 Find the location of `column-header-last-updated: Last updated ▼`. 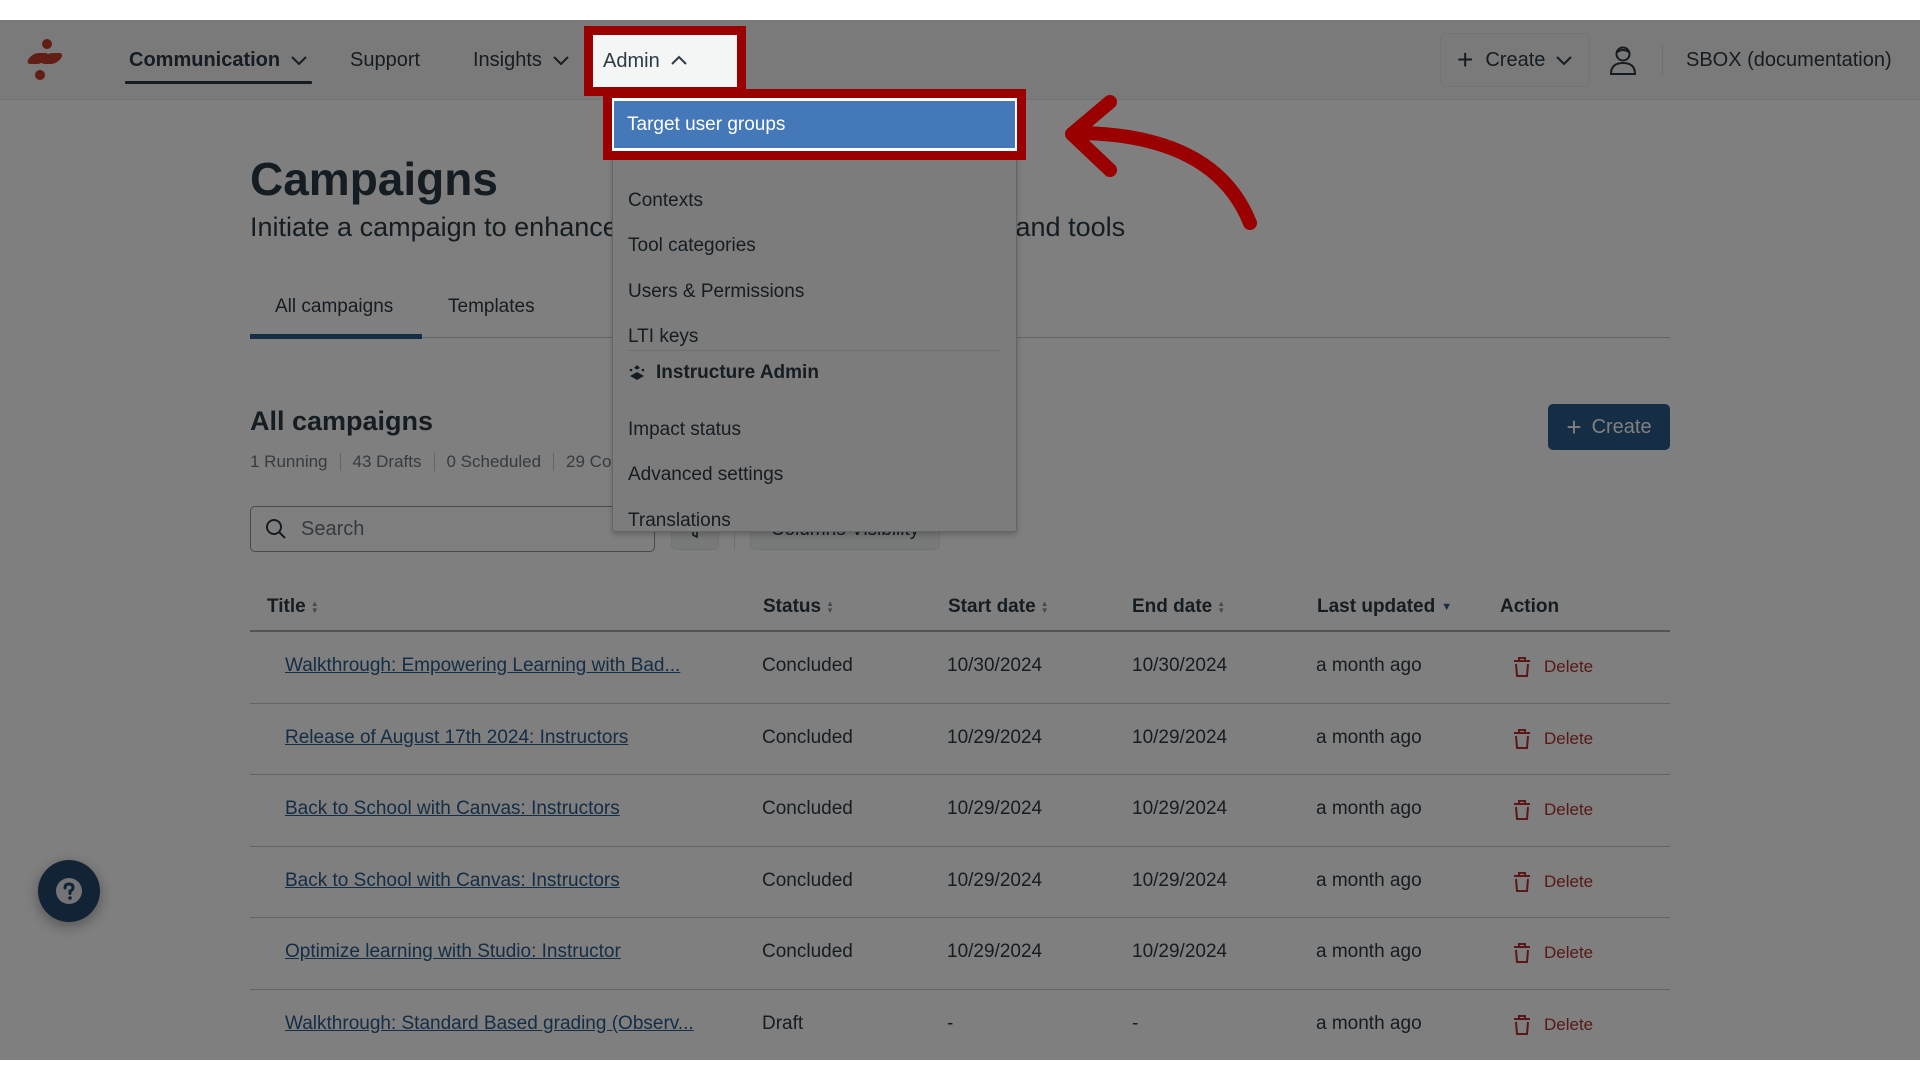

column-header-last-updated: Last updated ▼ is located at coordinates (1384, 607).